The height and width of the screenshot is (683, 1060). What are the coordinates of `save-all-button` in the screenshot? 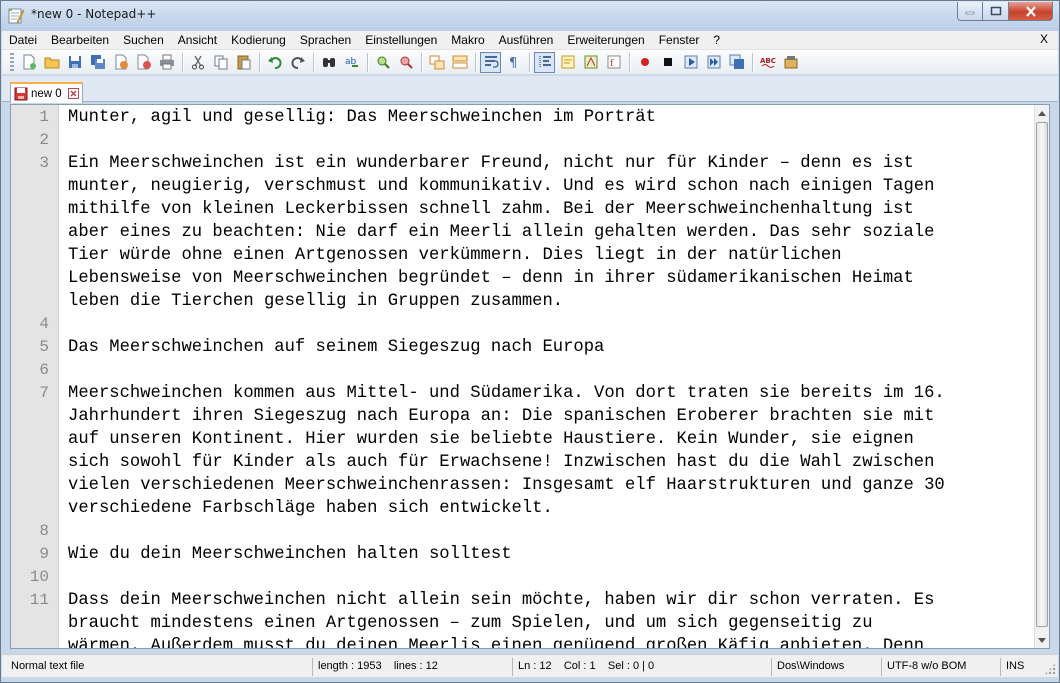 It's located at (97, 62).